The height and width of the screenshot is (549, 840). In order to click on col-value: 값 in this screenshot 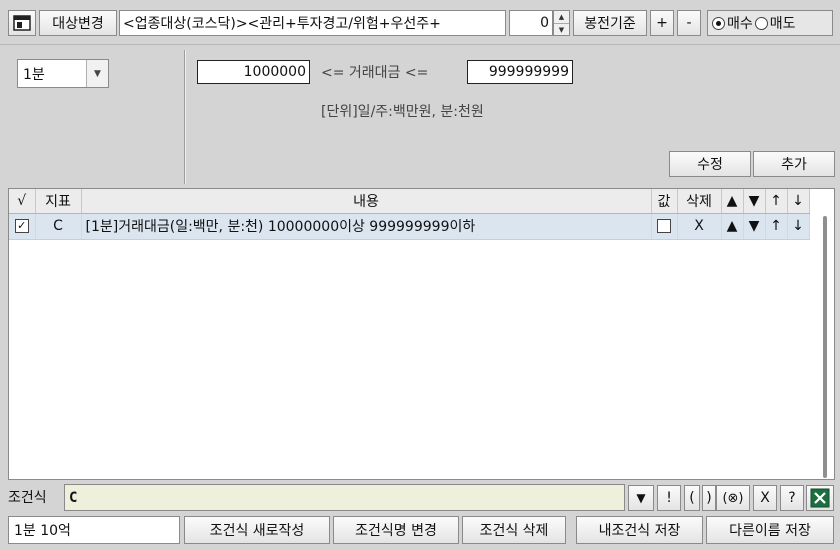, I will do `click(664, 201)`.